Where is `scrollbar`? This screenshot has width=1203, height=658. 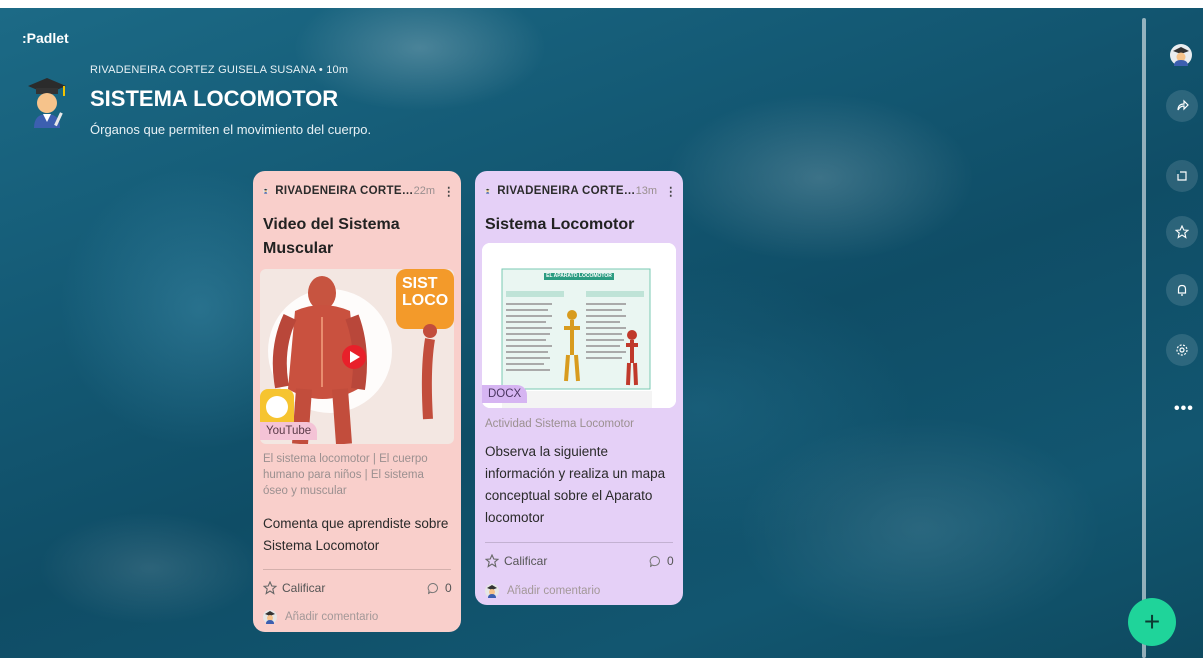 scrollbar is located at coordinates (1144, 338).